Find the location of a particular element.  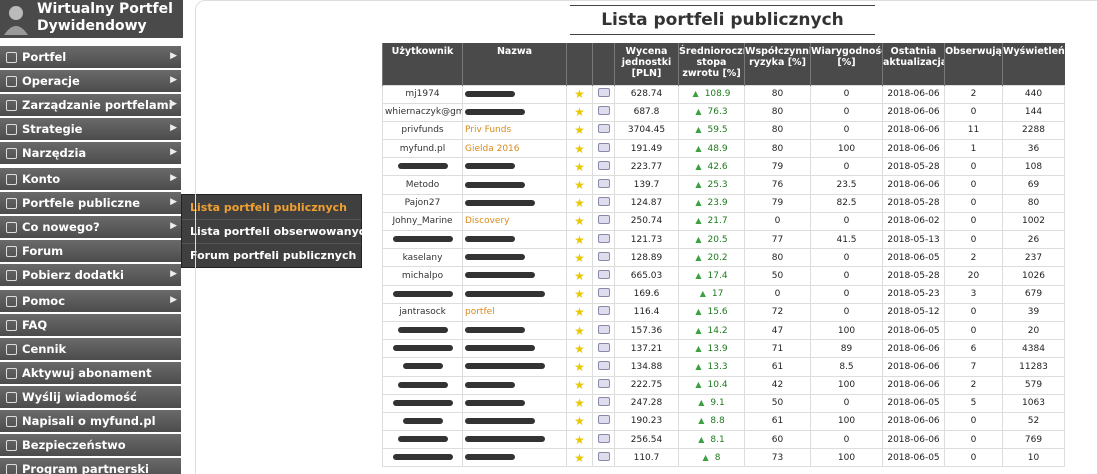

menu-item-8: Forum is located at coordinates (90, 251).